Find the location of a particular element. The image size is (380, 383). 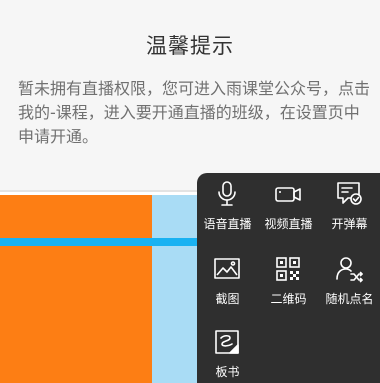

bullet-comment-icon is located at coordinates (349, 194).